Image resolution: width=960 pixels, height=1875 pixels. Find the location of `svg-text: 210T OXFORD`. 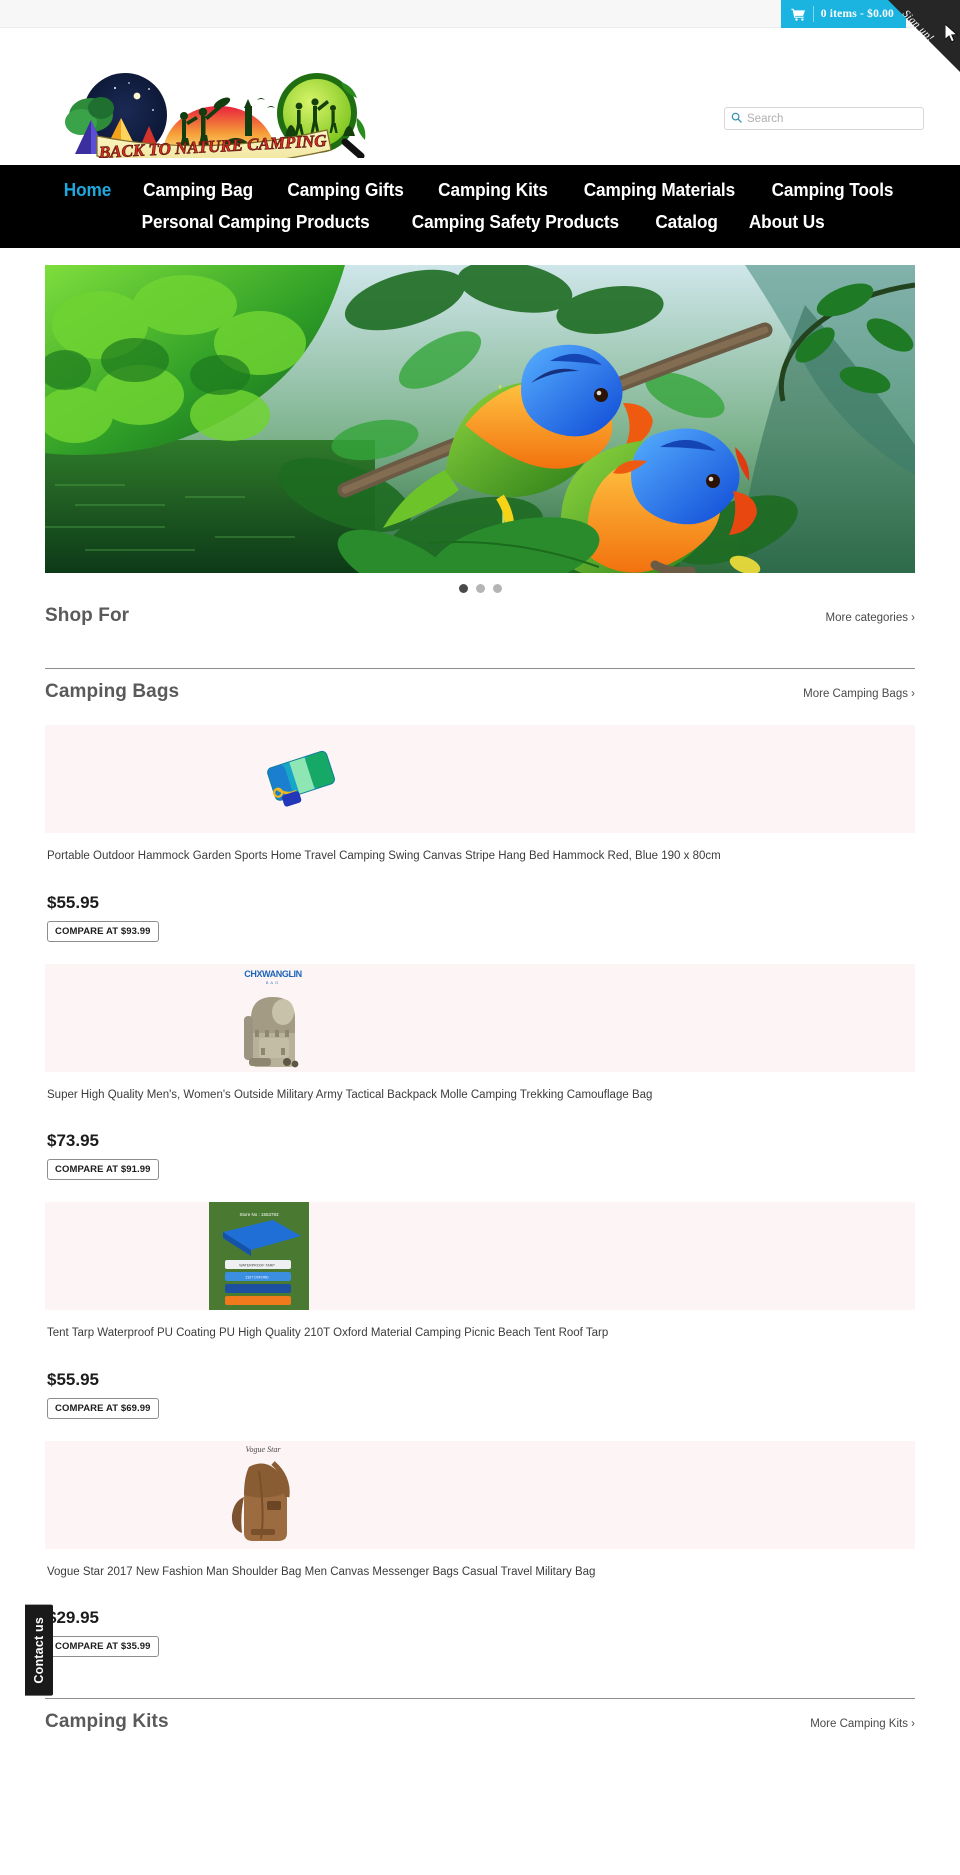

svg-text: 210T OXFORD is located at coordinates (257, 1278).